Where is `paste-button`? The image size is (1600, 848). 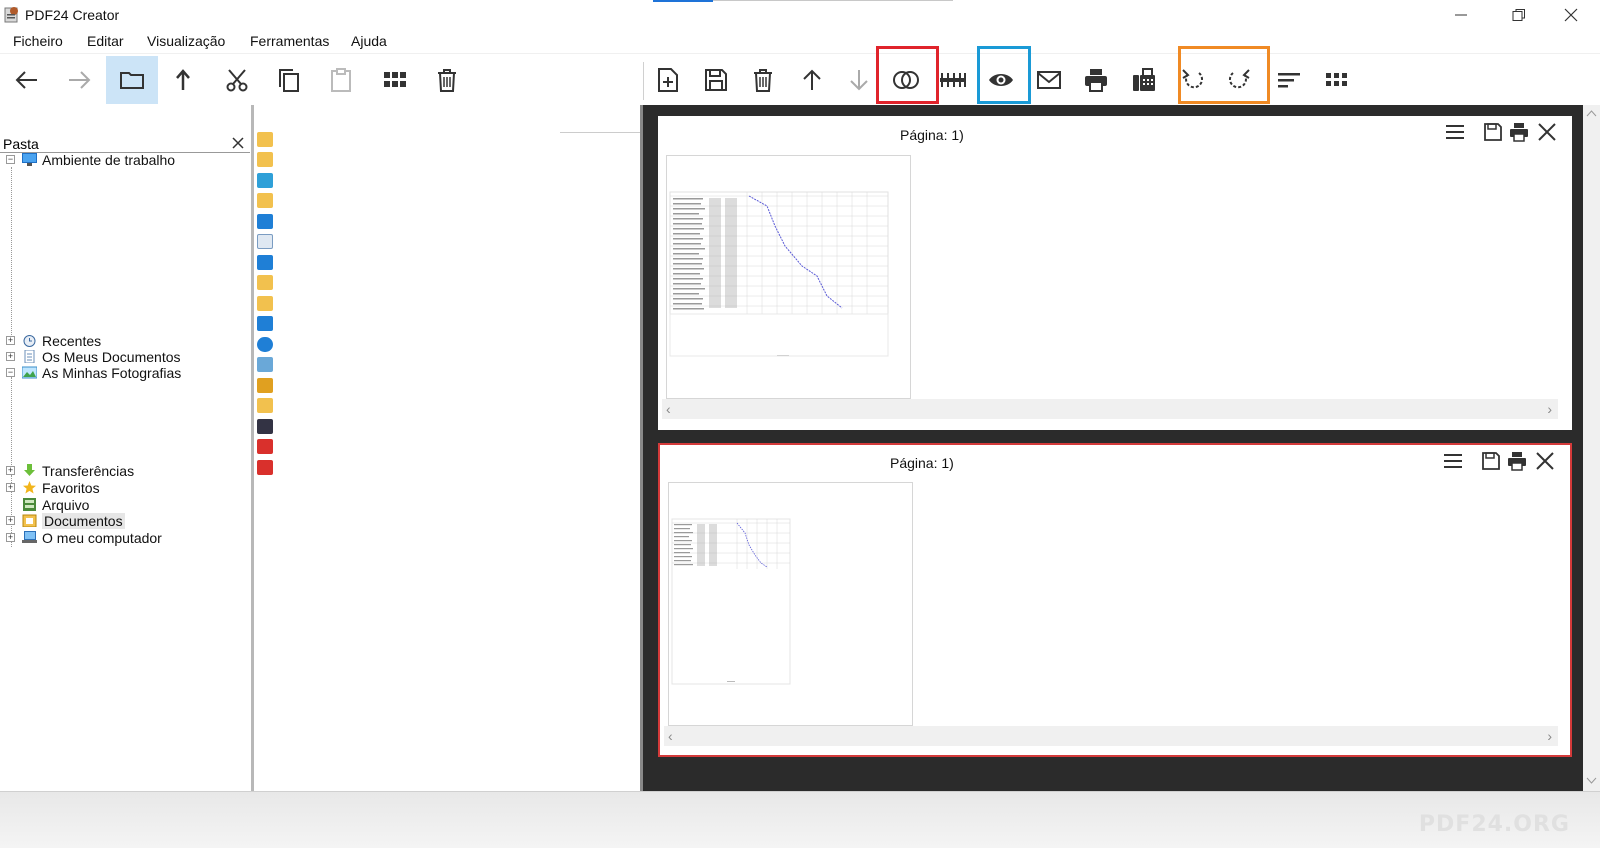 paste-button is located at coordinates (341, 80).